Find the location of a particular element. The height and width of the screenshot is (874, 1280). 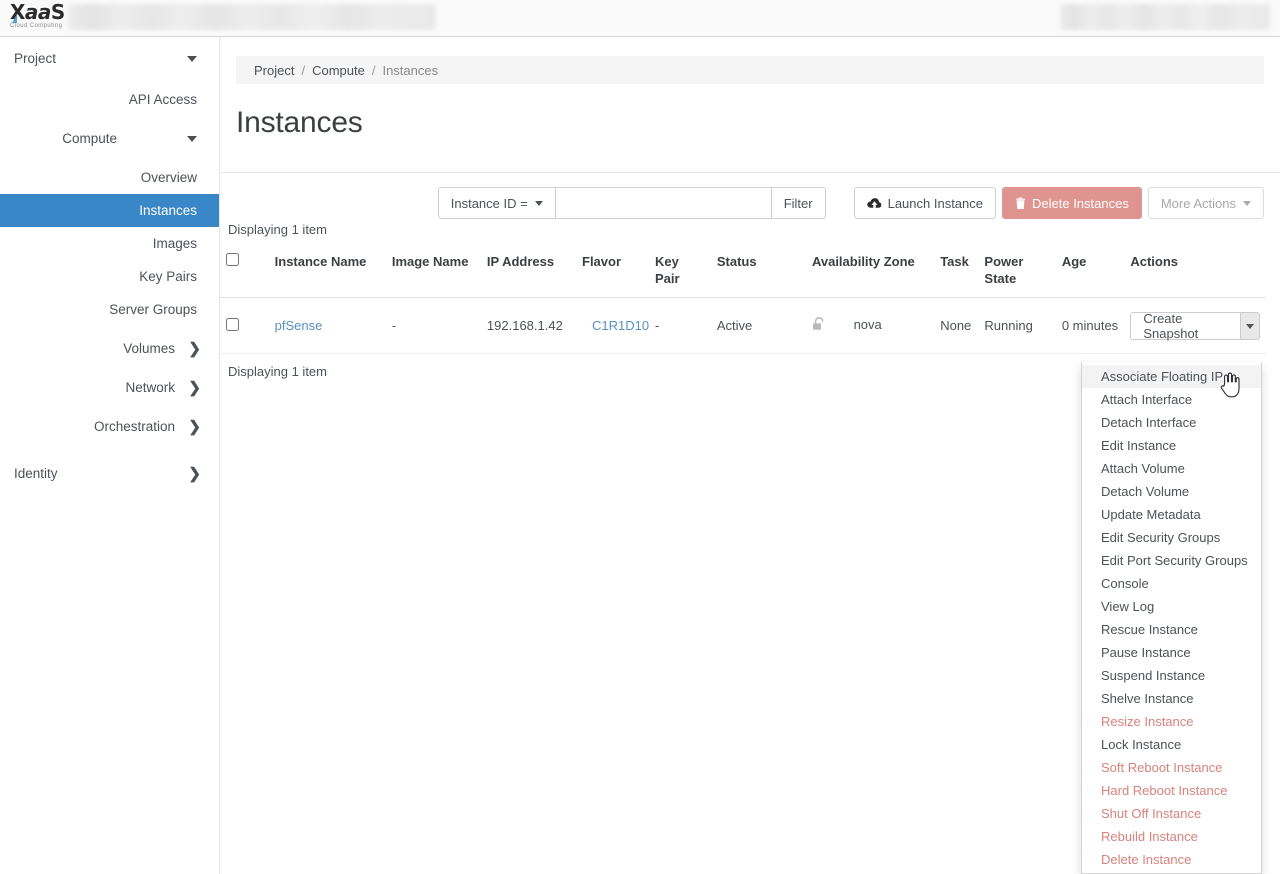

sidebar-item-images: Images is located at coordinates (109, 243).